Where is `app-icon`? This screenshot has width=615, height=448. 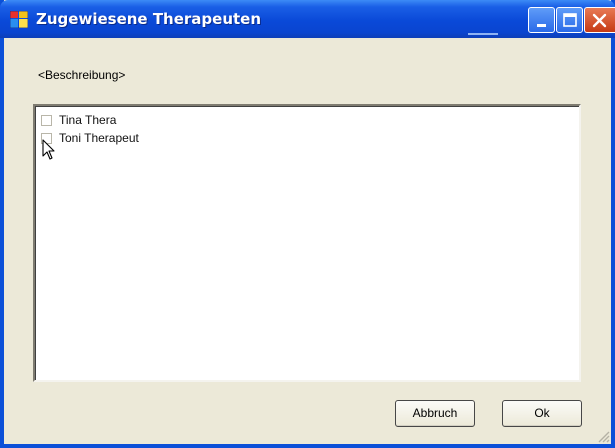 app-icon is located at coordinates (19, 19).